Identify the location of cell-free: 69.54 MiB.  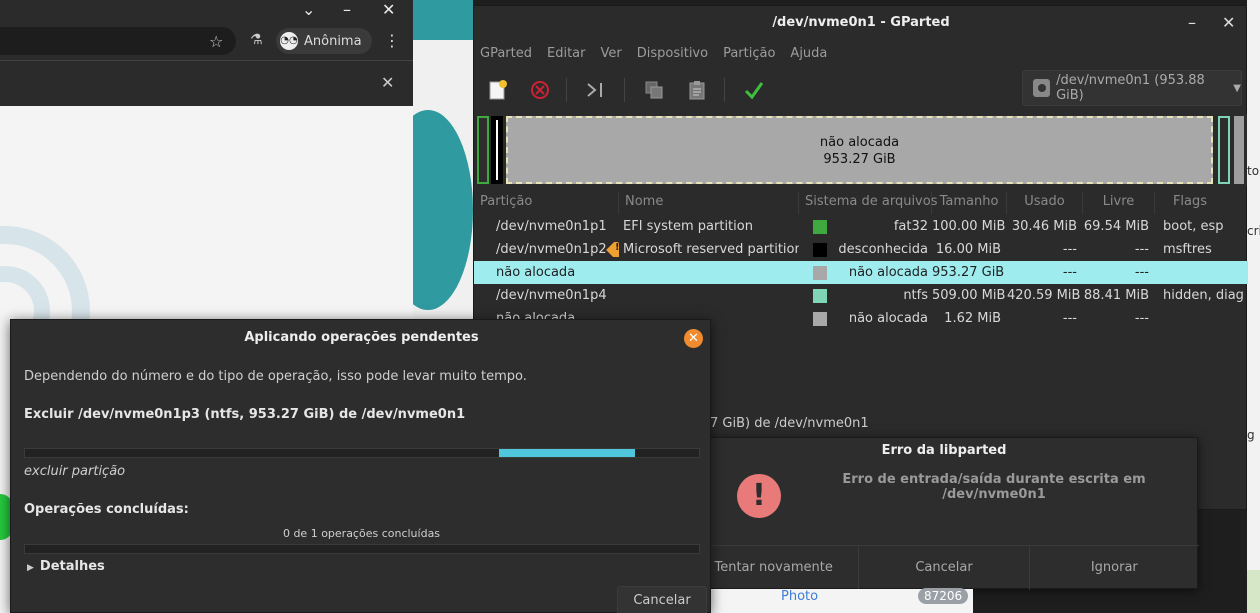
(1116, 226).